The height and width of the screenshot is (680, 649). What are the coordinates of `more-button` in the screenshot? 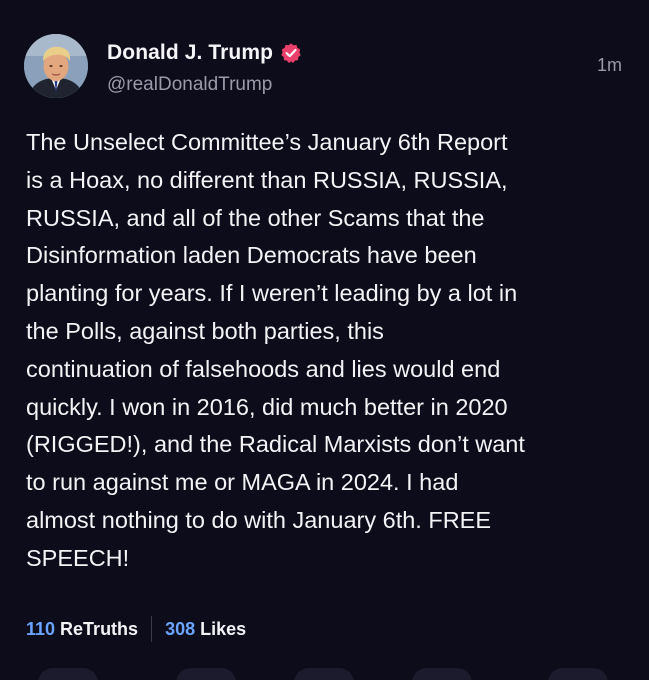 It's located at (578, 674).